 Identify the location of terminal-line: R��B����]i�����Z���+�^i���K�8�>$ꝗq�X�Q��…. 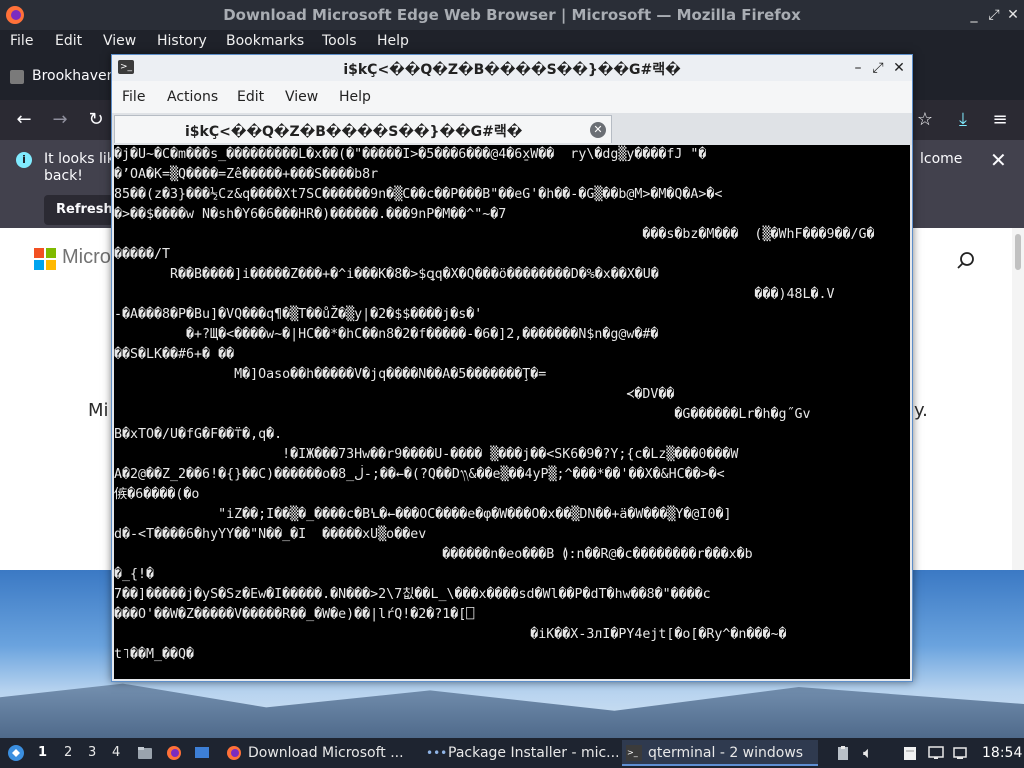
(386, 274).